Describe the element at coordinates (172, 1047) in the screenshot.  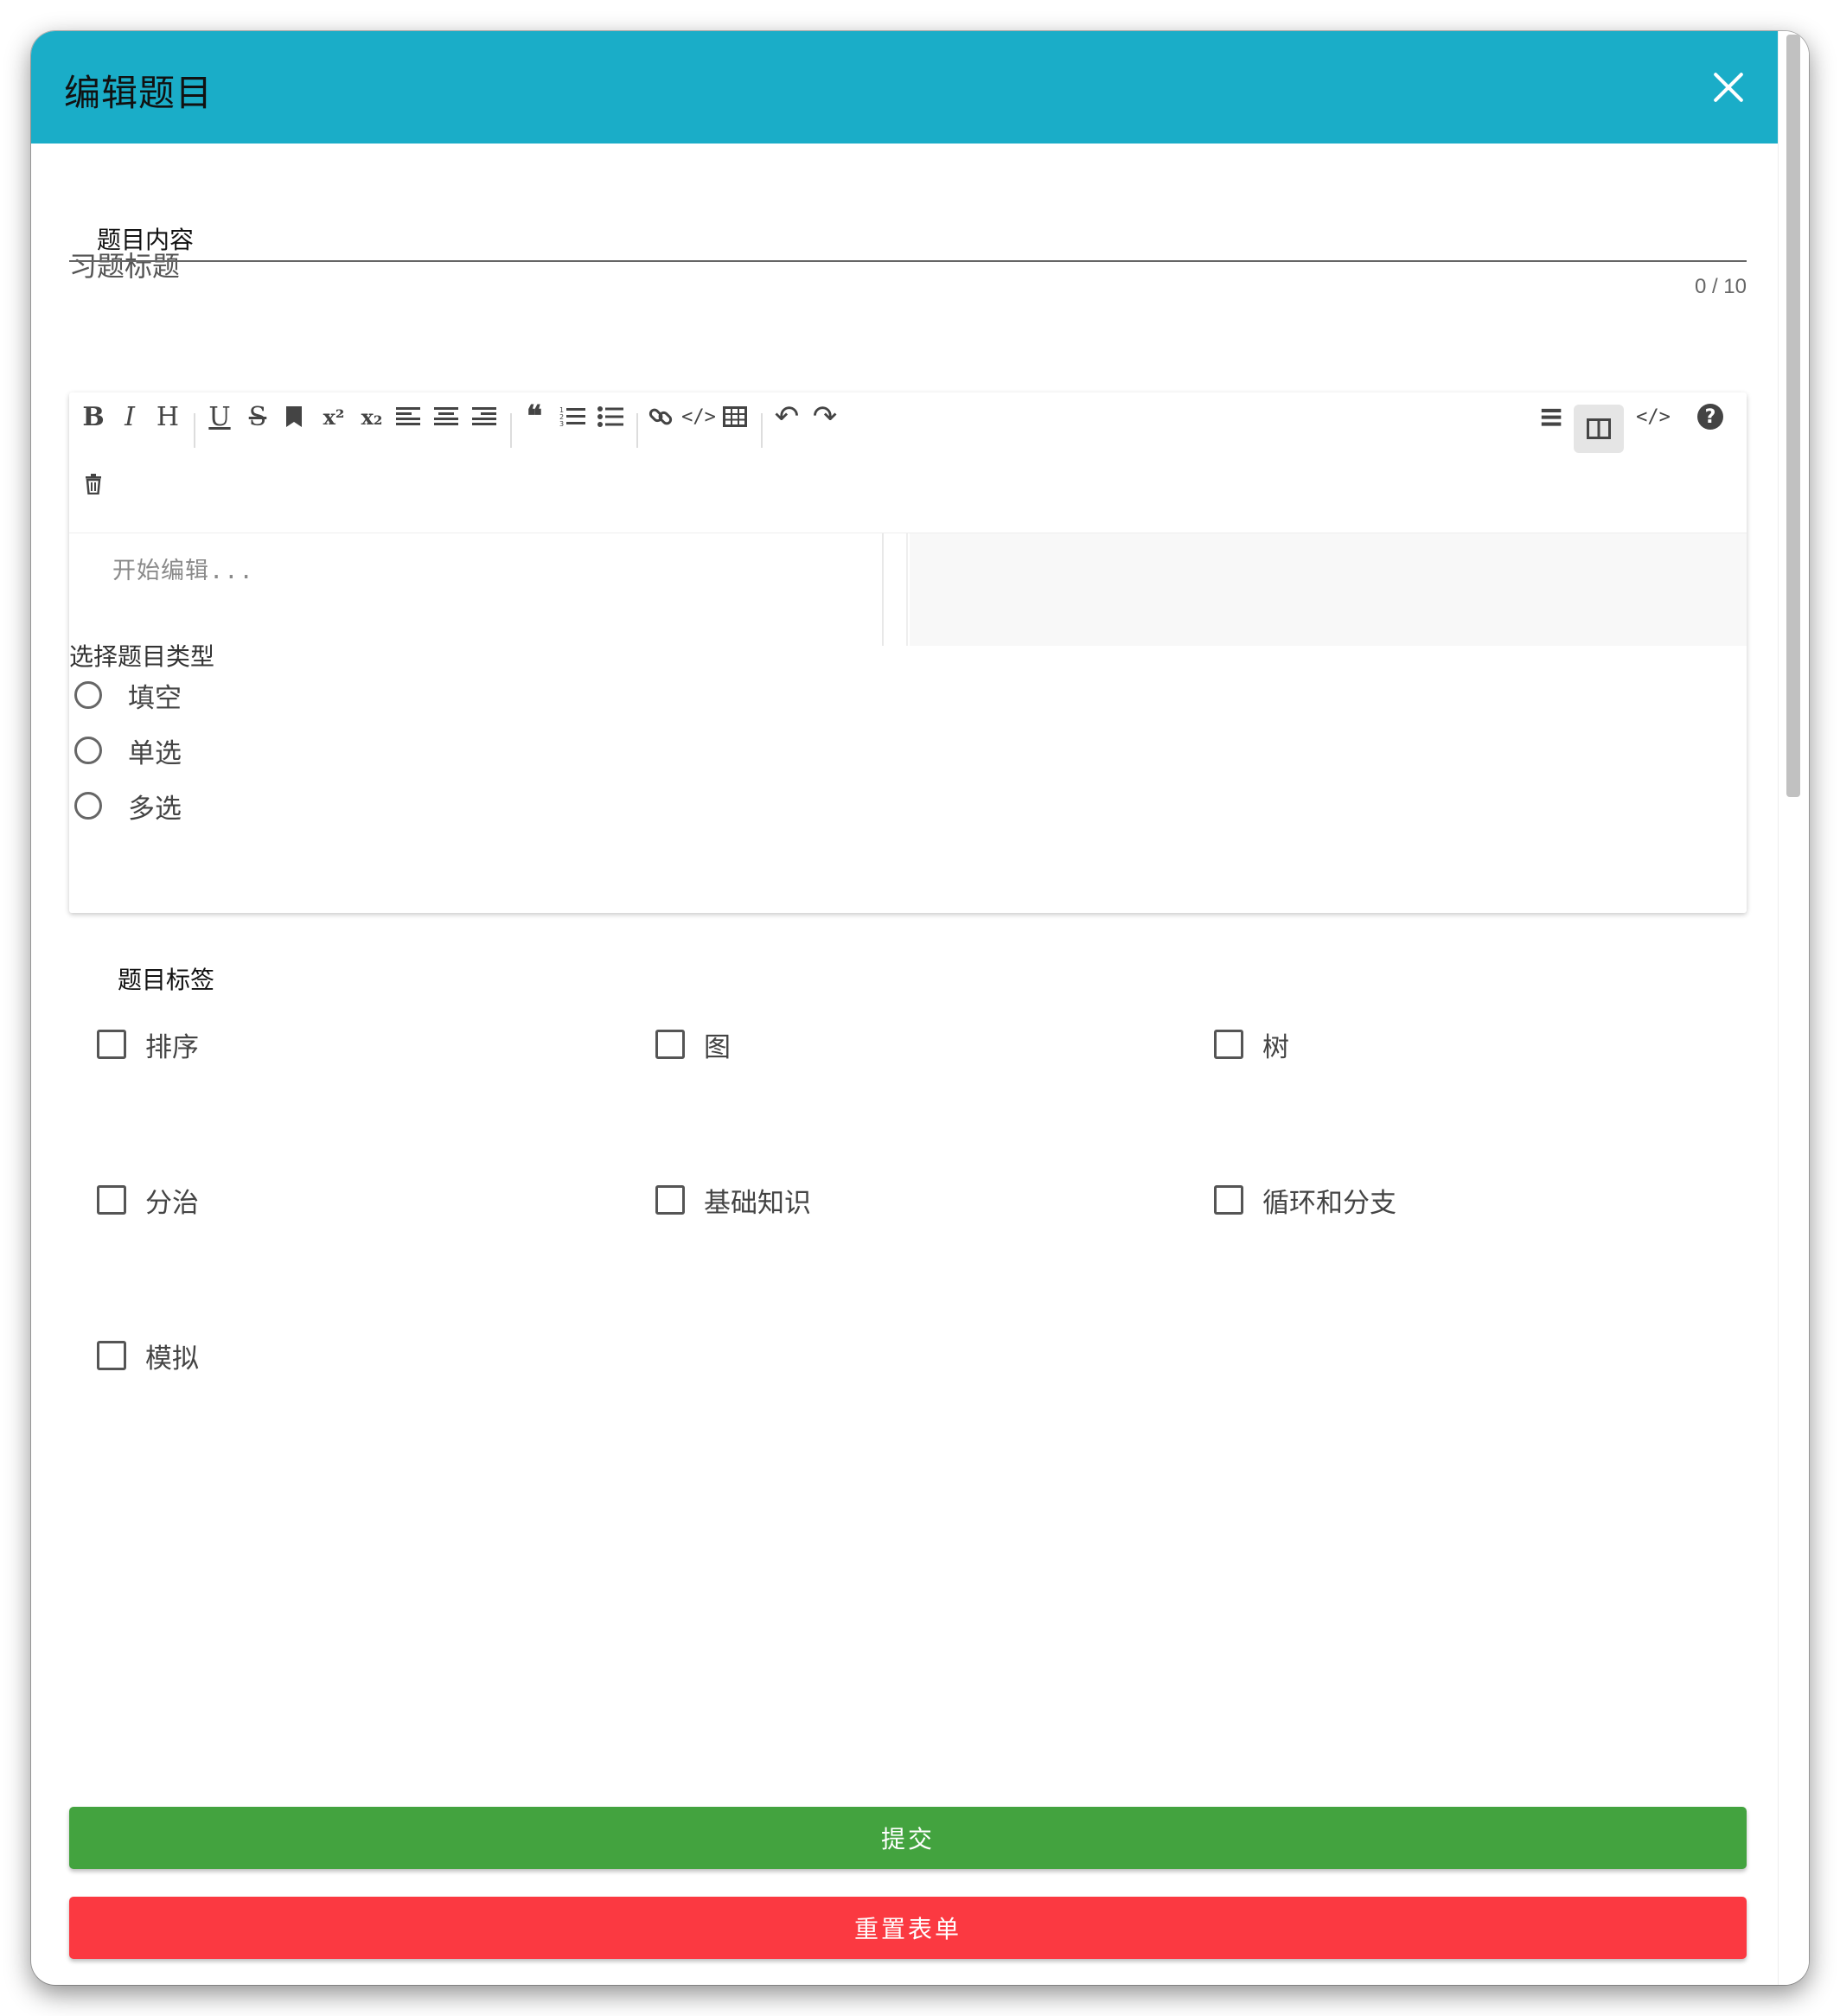
I see `checkbox-label: 排序` at that location.